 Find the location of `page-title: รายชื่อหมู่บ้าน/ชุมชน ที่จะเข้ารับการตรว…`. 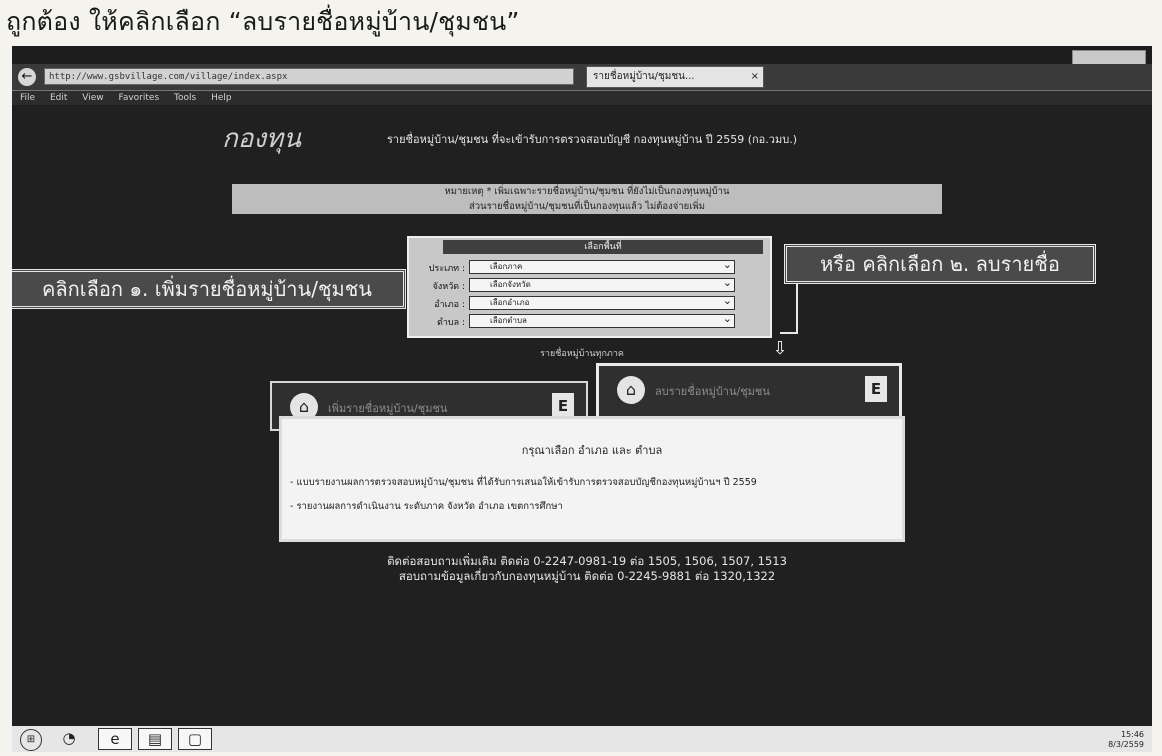

page-title: รายชื่อหมู่บ้าน/ชุมชน ที่จะเข้ารับการตรว… is located at coordinates (592, 139).